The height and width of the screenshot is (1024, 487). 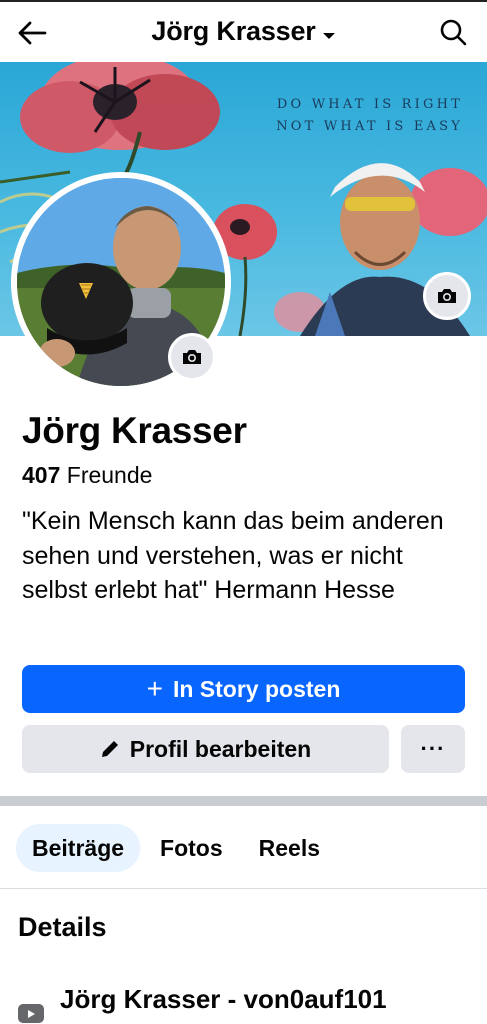 I want to click on edit-profile-label: Profil bearbeiten, so click(x=220, y=748).